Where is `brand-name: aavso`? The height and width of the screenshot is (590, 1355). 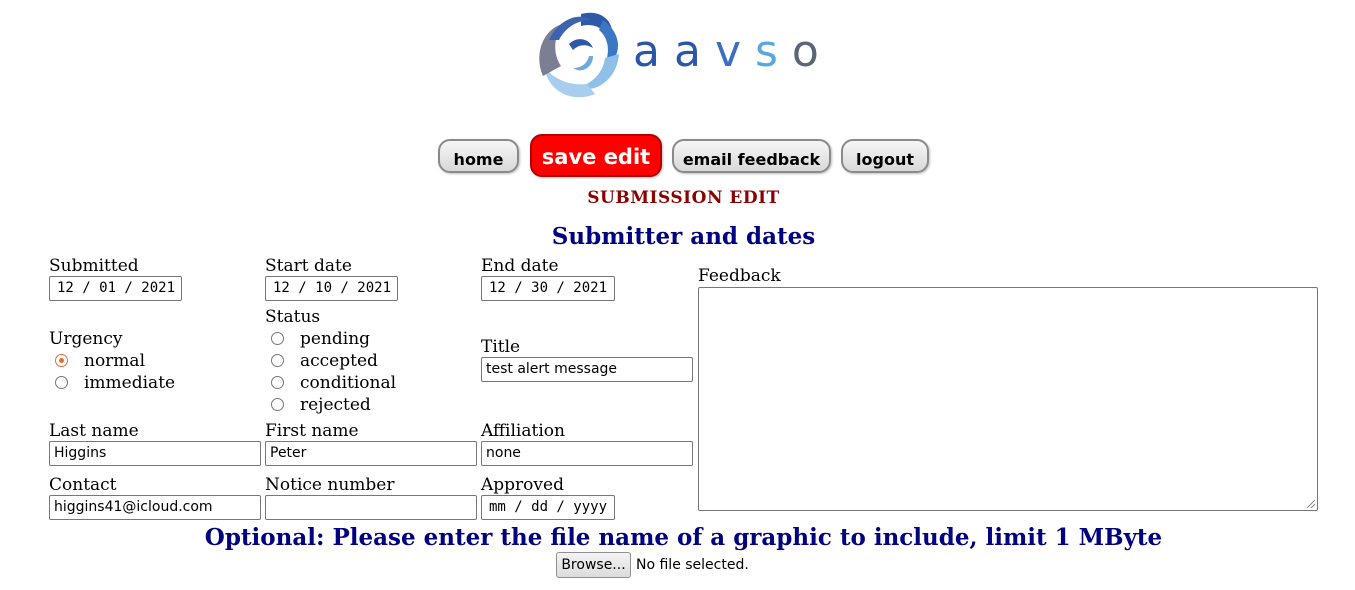 brand-name: aavso is located at coordinates (733, 51).